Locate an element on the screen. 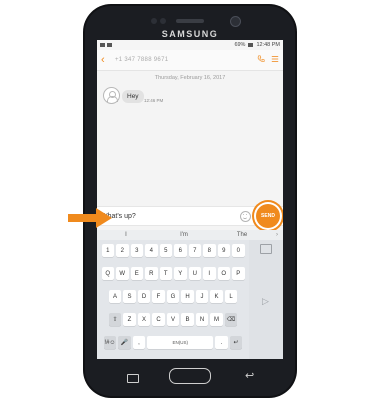 Image resolution: width=380 pixels, height=400 pixels. key: 3 is located at coordinates (136, 250).